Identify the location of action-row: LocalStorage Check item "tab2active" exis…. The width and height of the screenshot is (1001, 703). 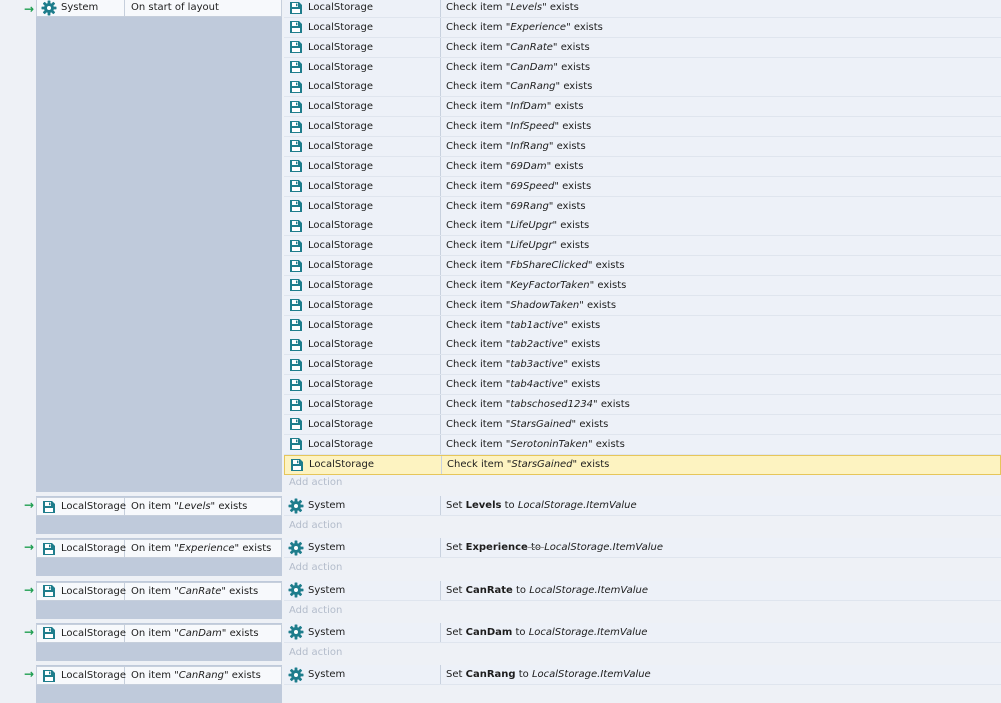
(642, 345).